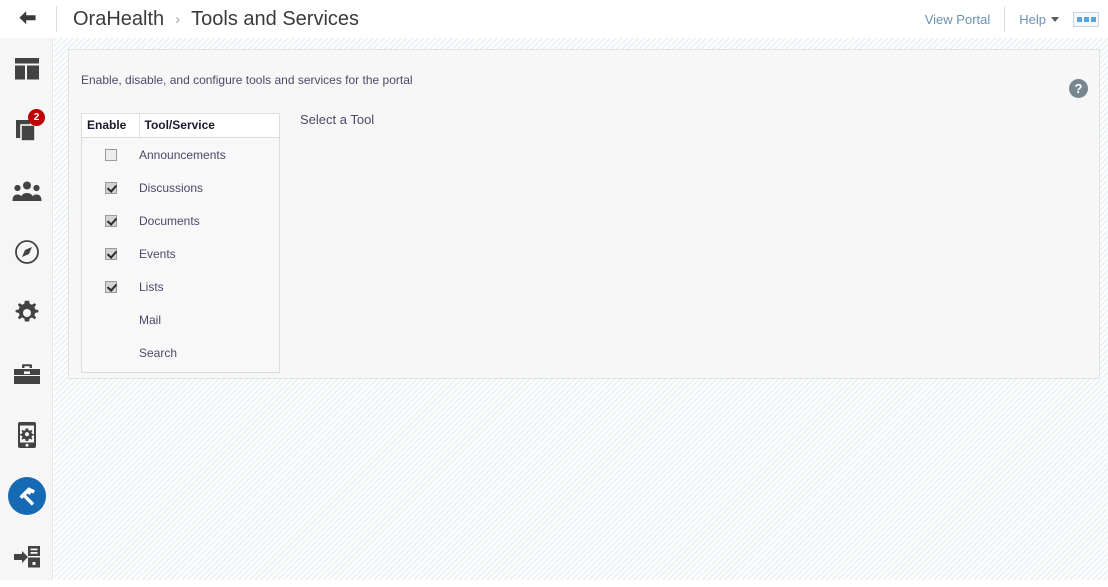 The height and width of the screenshot is (587, 1108). I want to click on hammer-icon, so click(27, 496).